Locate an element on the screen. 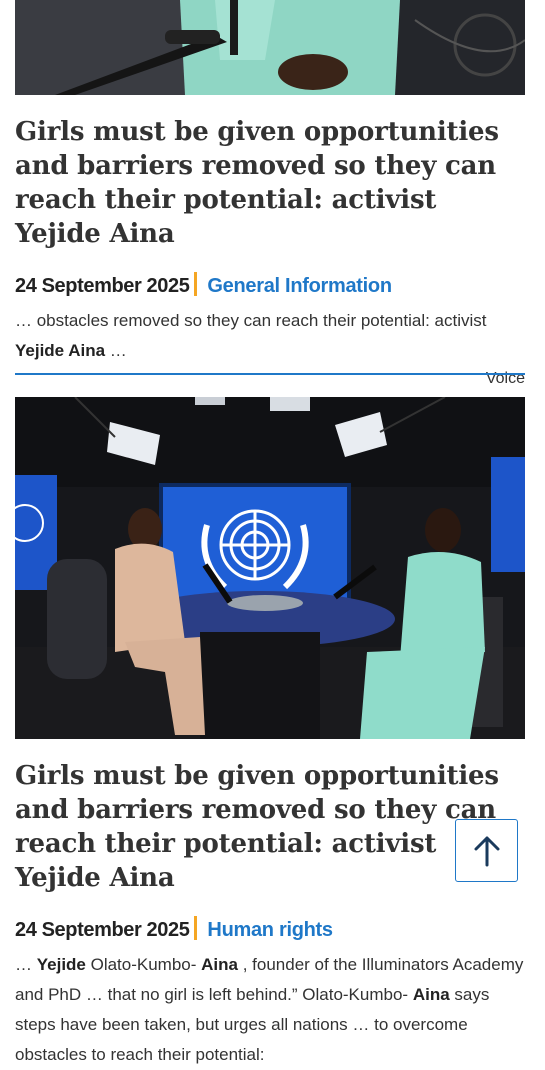 This screenshot has width=545, height=1070. article-meta: 24 September 2025 Human rights is located at coordinates (270, 930).